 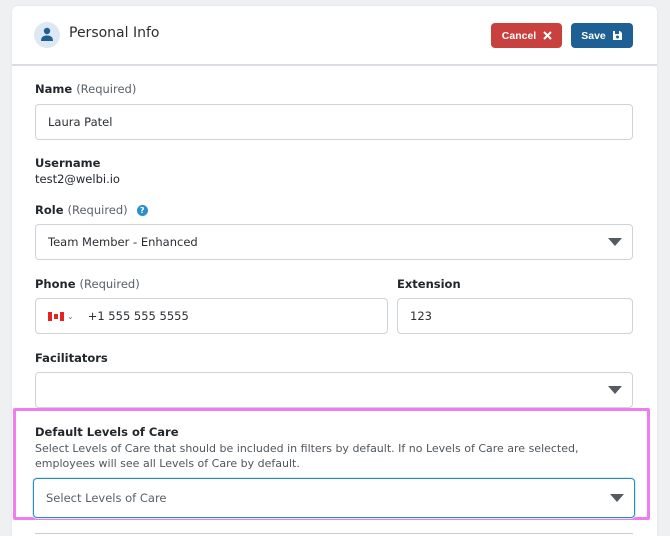 What do you see at coordinates (138, 316) in the screenshot?
I see `phone-input-value: +1 555 555 5555` at bounding box center [138, 316].